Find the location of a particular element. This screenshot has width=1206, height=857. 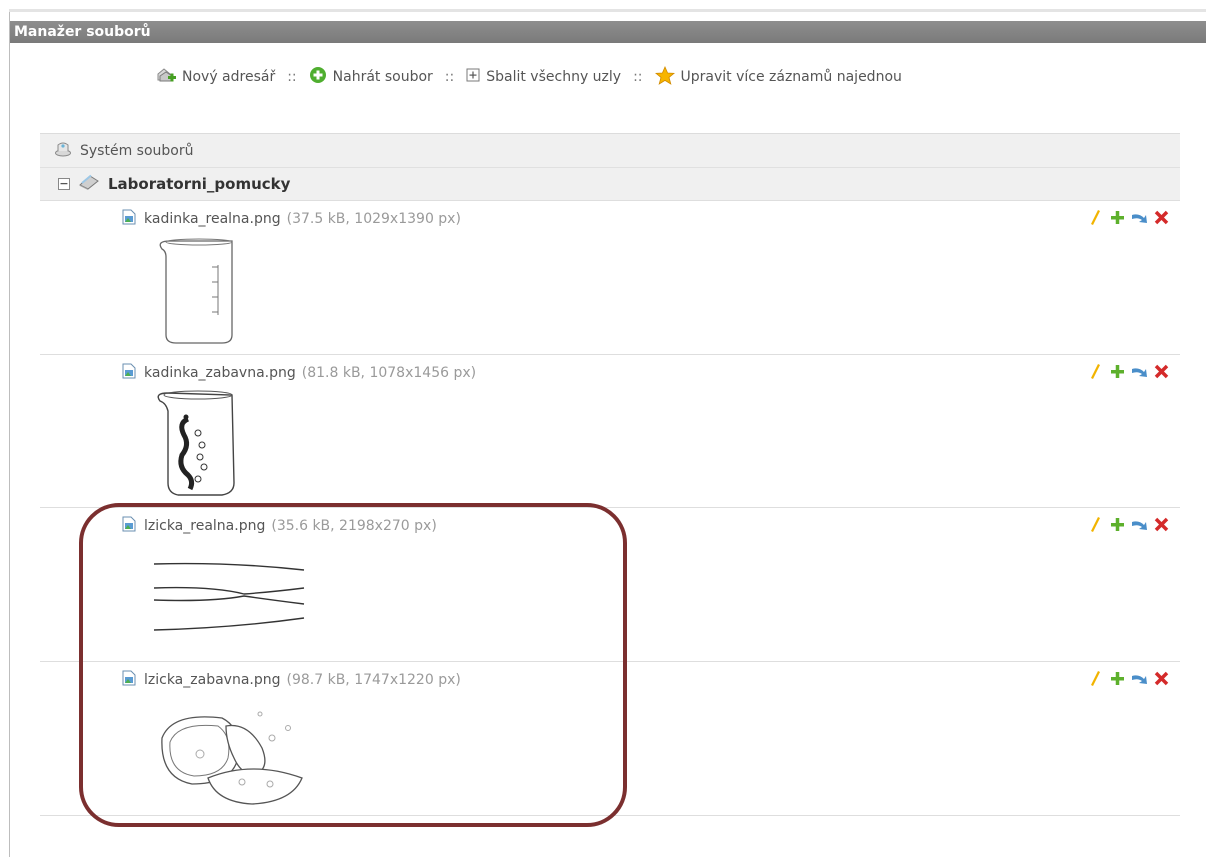

upload-plus-icon is located at coordinates (318, 77).